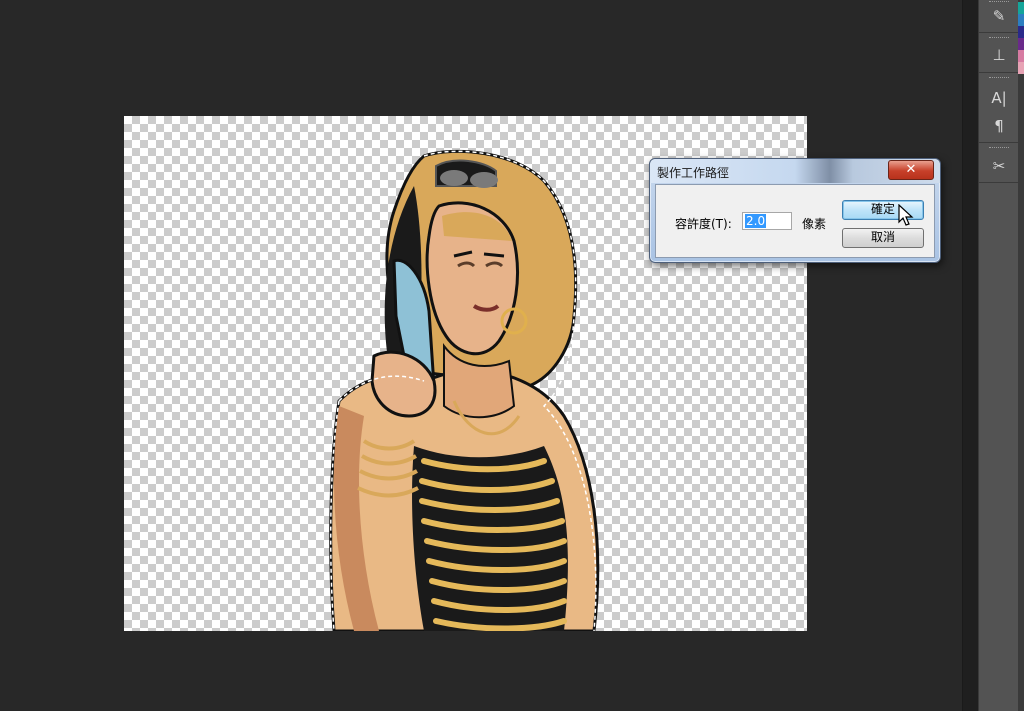 Image resolution: width=1024 pixels, height=711 pixels. What do you see at coordinates (906, 215) in the screenshot?
I see `mouse-pointer-icon` at bounding box center [906, 215].